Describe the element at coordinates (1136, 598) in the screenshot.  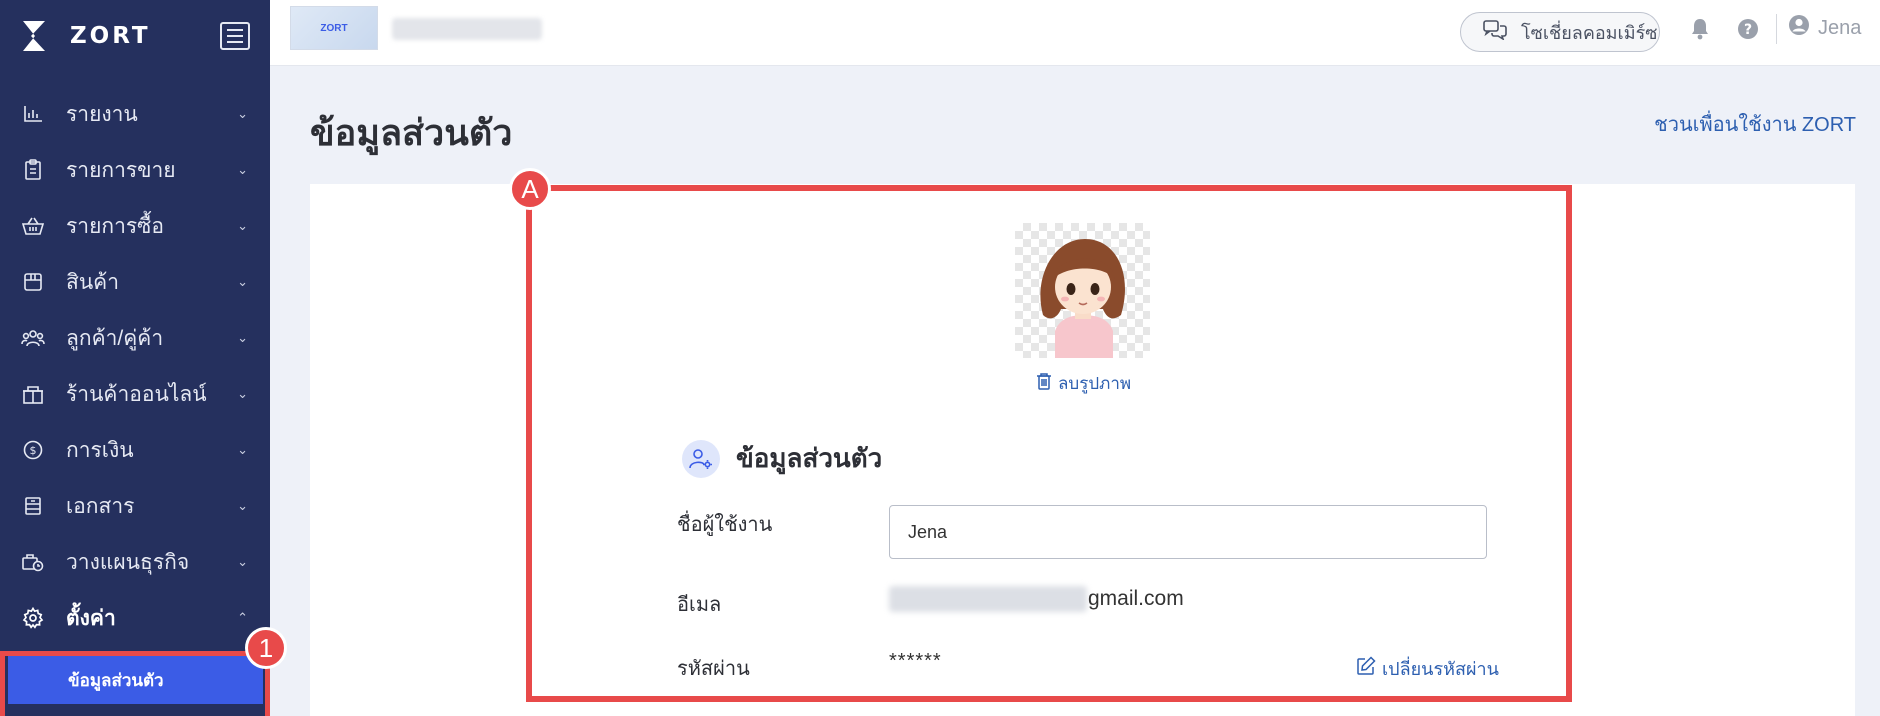
I see `email-value: gmail.com` at that location.